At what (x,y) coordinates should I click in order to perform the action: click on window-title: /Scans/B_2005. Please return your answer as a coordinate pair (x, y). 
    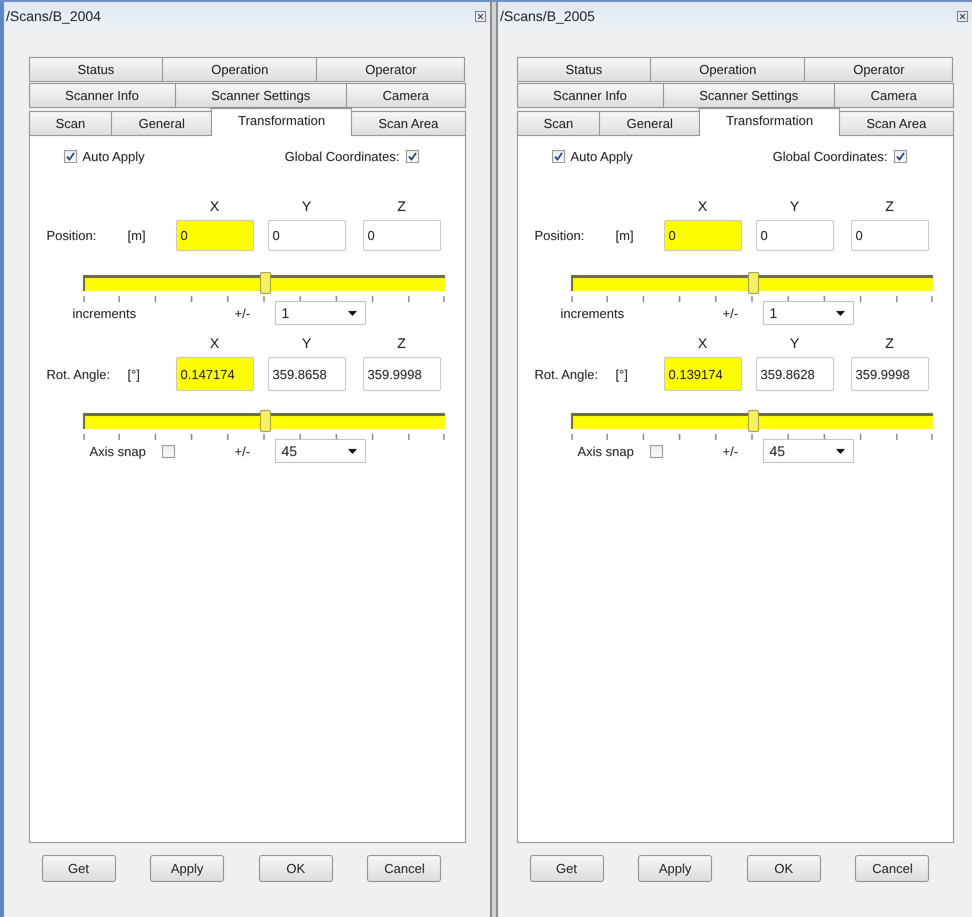
    Looking at the image, I should click on (547, 16).